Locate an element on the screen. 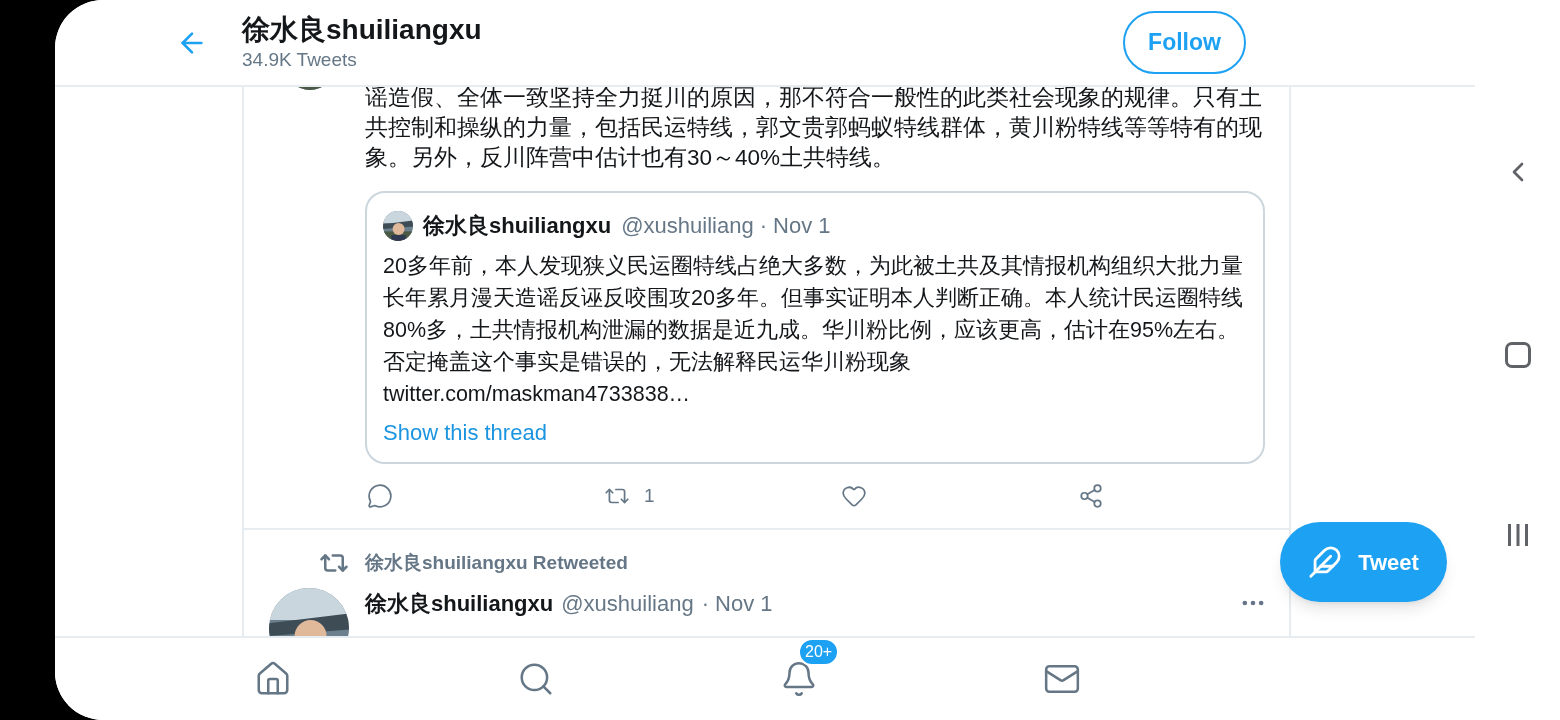  follow-button: Follow is located at coordinates (1184, 42).